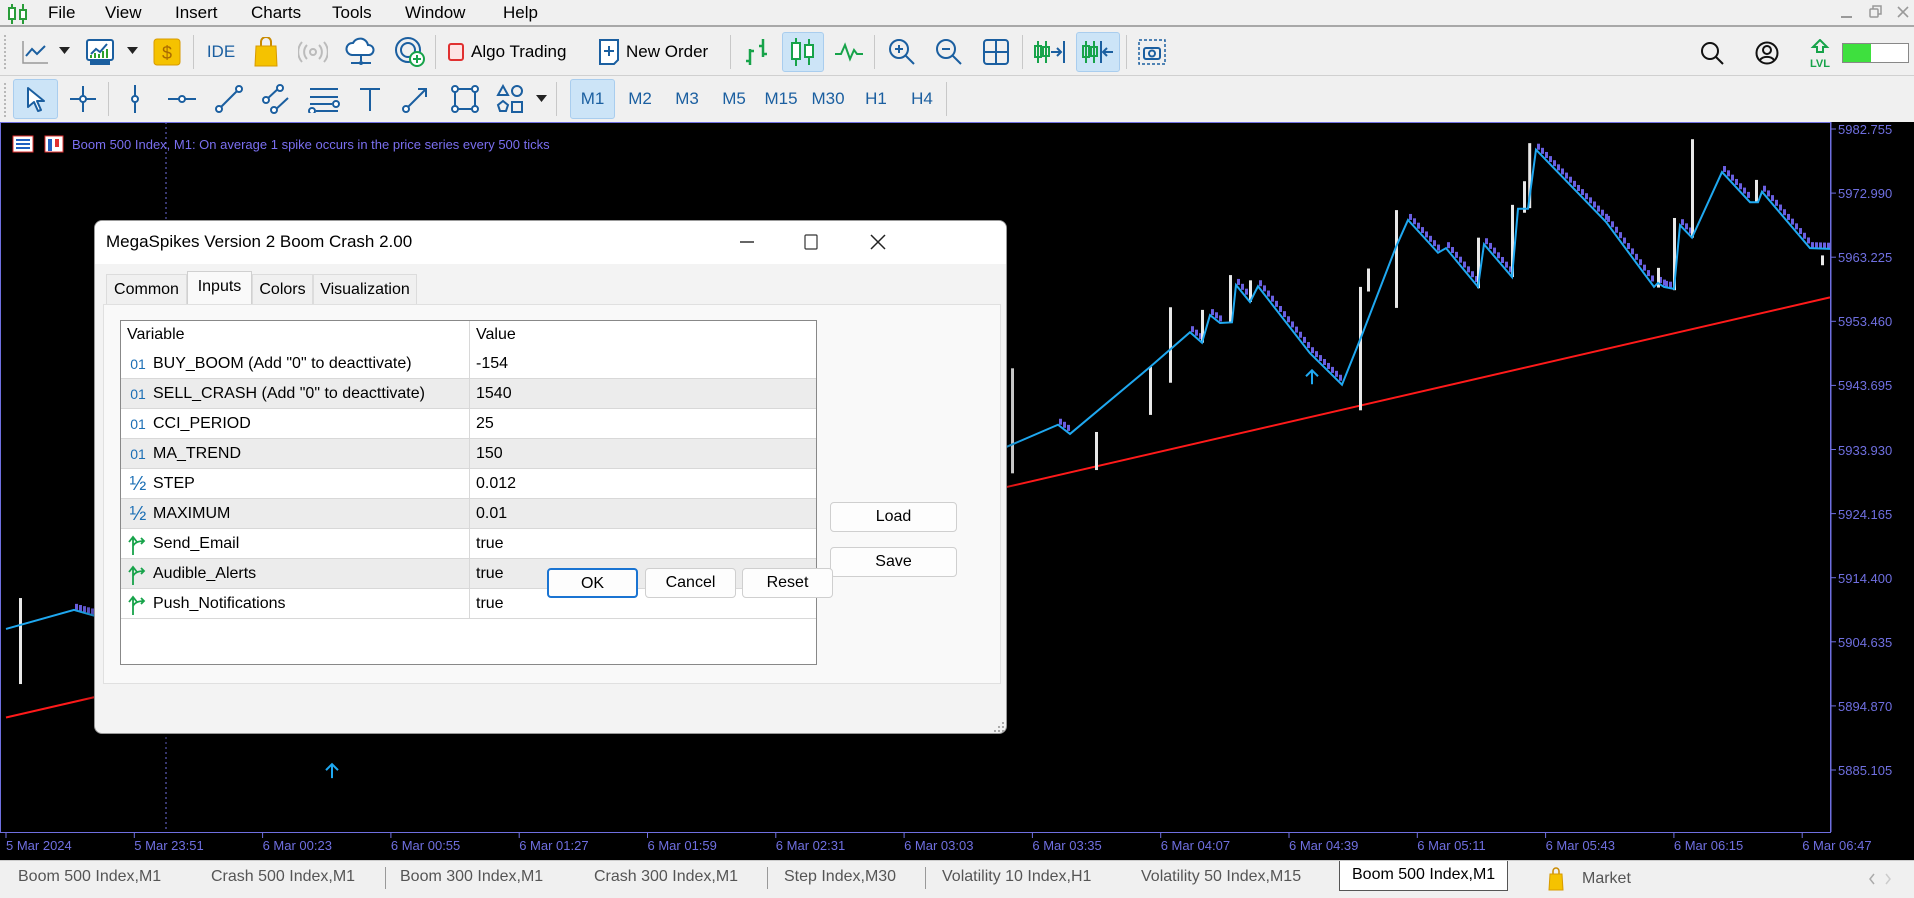  I want to click on menu-window: Window, so click(435, 13).